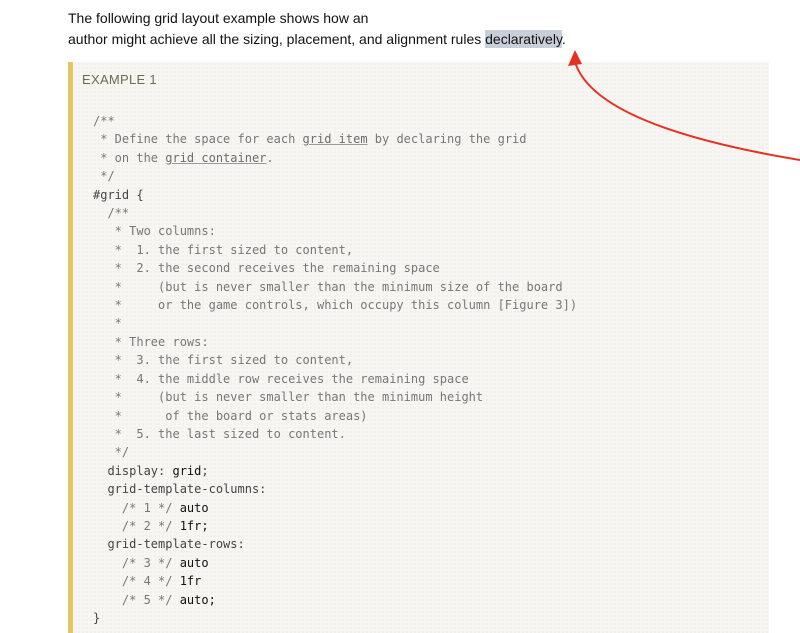 The image size is (800, 633). I want to click on row-5-value: auto, so click(194, 599).